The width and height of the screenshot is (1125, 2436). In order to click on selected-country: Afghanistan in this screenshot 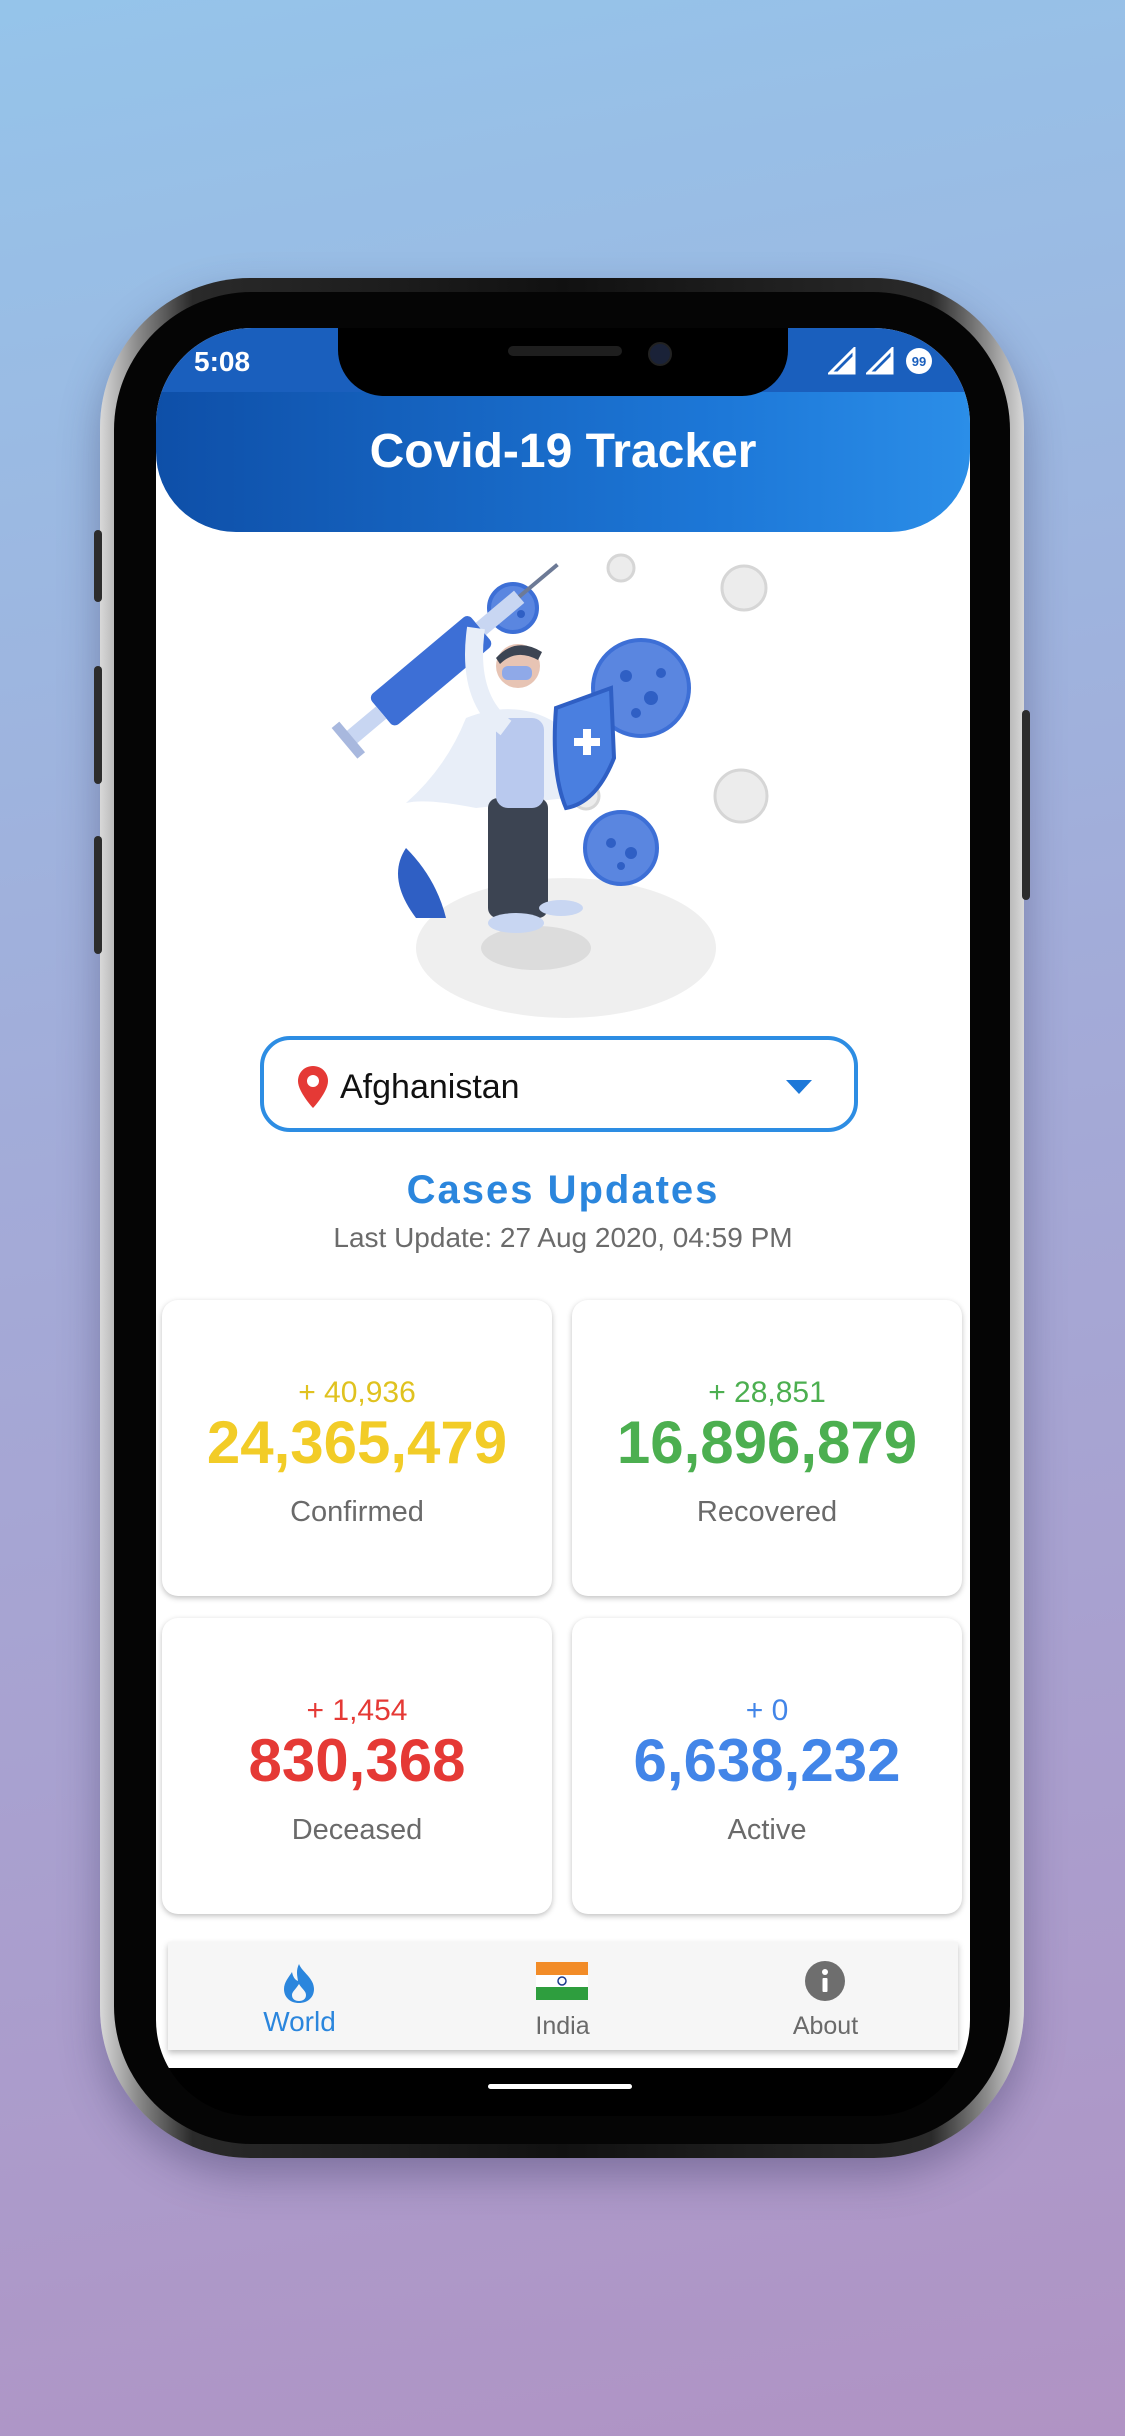, I will do `click(430, 1087)`.